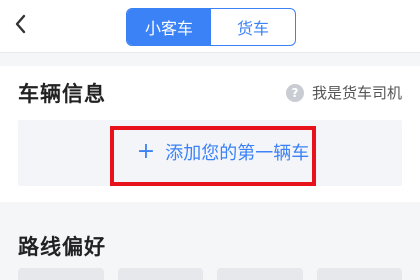 This screenshot has width=420, height=280. What do you see at coordinates (62, 247) in the screenshot?
I see `route-preference-title: 路线偏好` at bounding box center [62, 247].